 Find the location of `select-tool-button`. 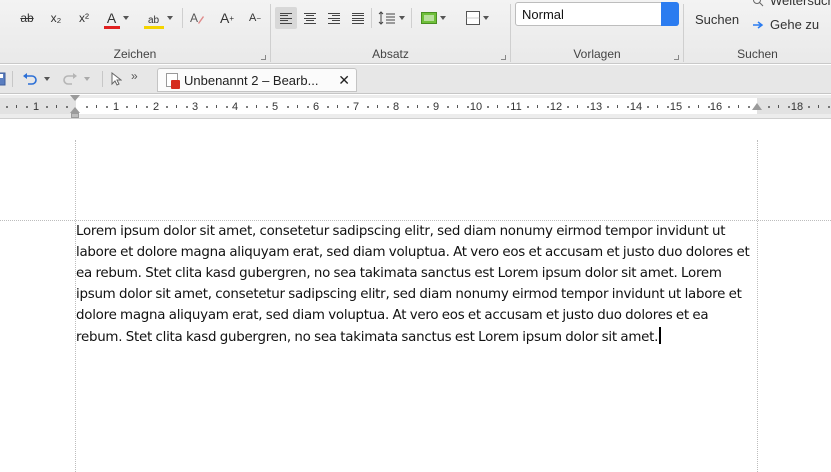

select-tool-button is located at coordinates (116, 79).